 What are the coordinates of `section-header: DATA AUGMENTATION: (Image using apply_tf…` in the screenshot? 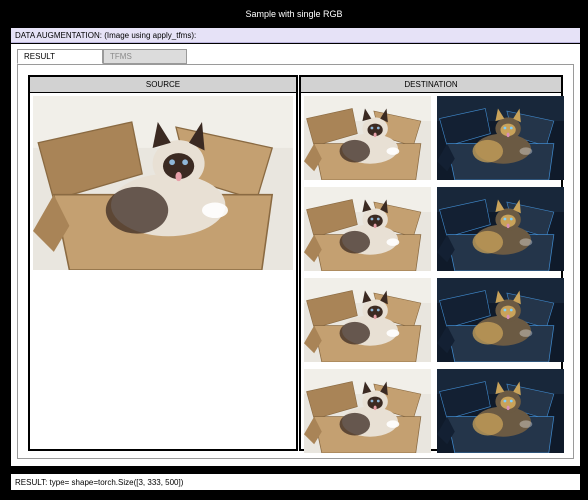 It's located at (295, 35).